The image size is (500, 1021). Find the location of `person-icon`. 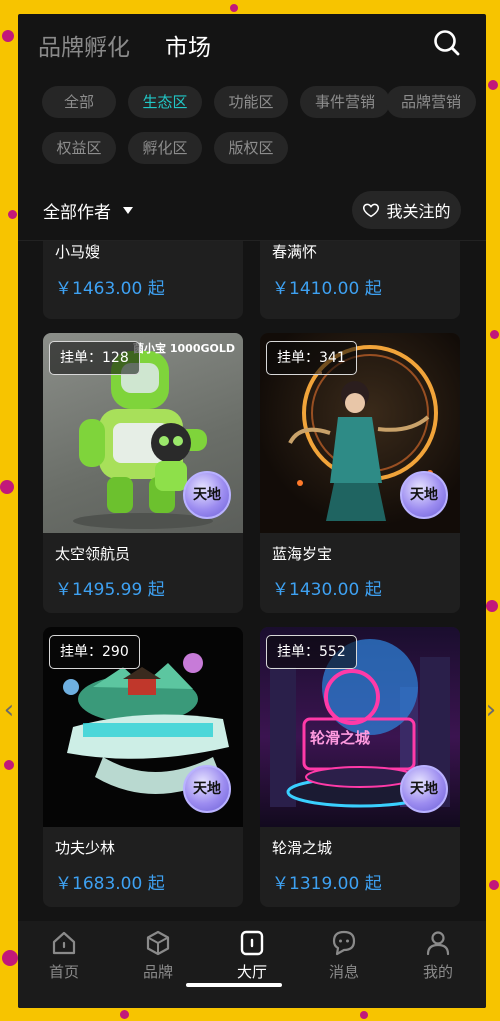

person-icon is located at coordinates (438, 943).